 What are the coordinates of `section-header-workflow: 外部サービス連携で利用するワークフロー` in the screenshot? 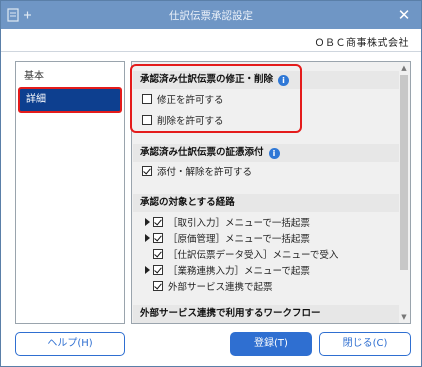 It's located at (266, 314).